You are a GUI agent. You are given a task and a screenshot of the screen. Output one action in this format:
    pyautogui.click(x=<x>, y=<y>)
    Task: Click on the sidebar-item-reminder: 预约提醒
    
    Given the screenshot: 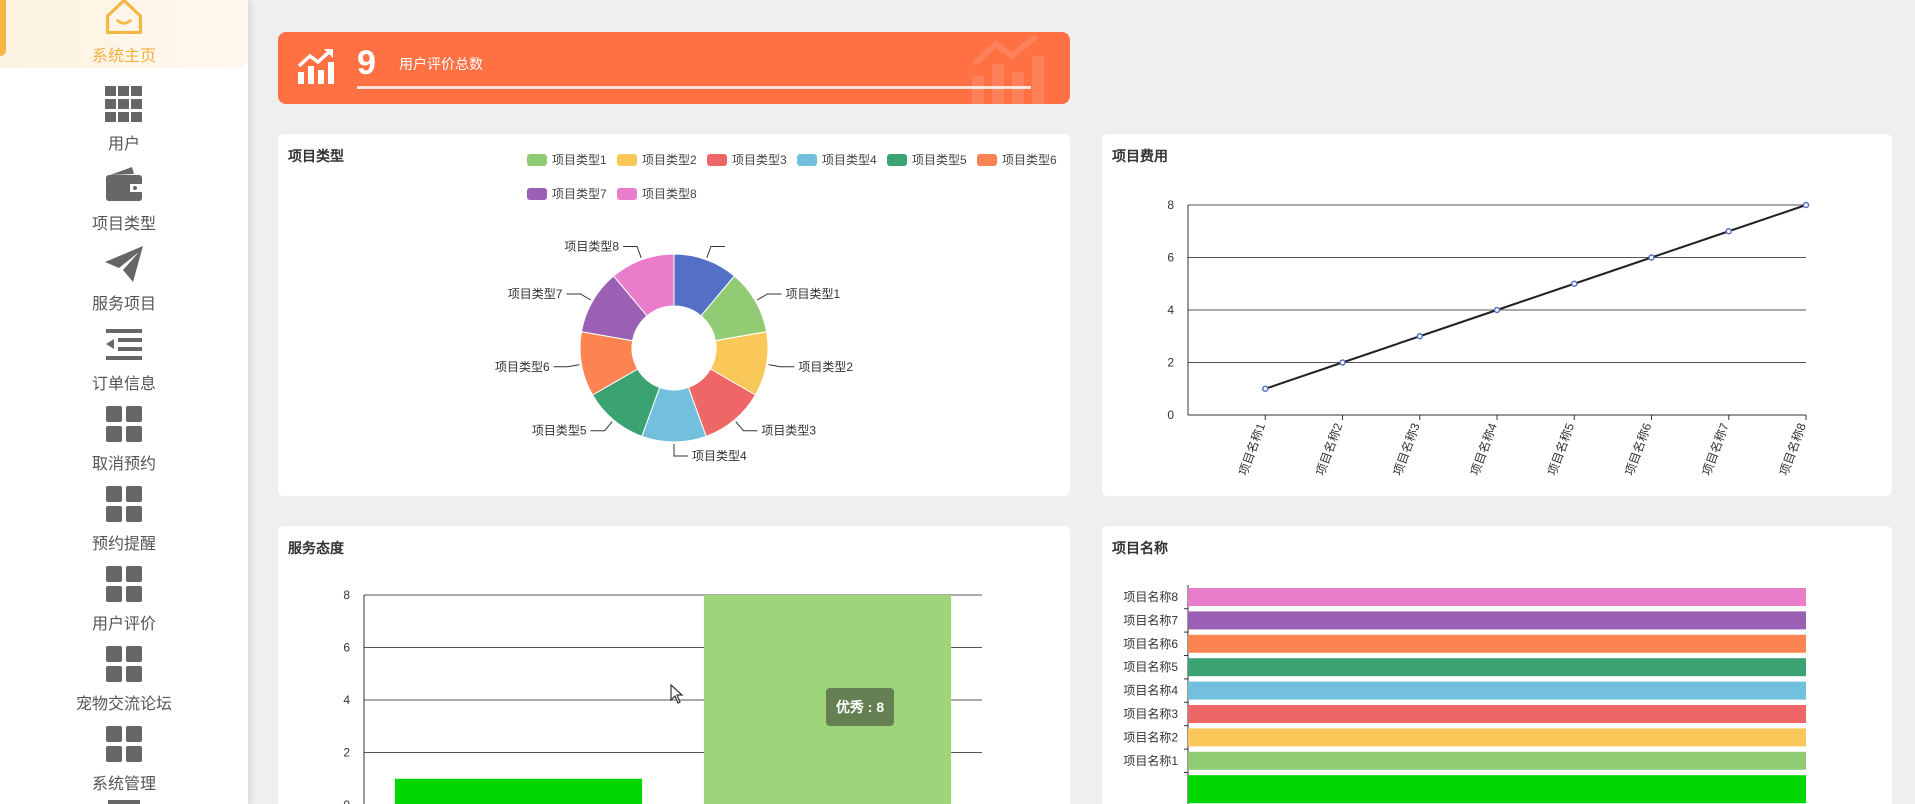 What is the action you would take?
    pyautogui.click(x=124, y=518)
    